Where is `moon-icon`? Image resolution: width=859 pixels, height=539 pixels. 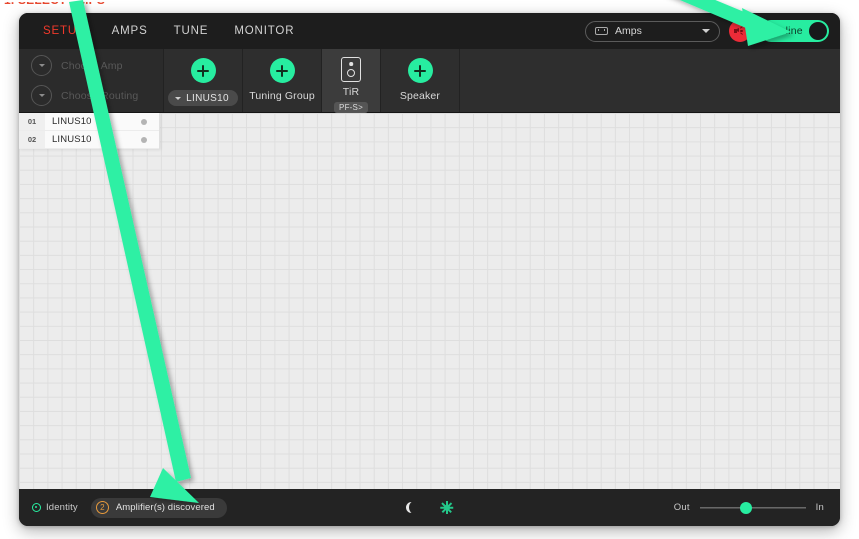 moon-icon is located at coordinates (412, 507).